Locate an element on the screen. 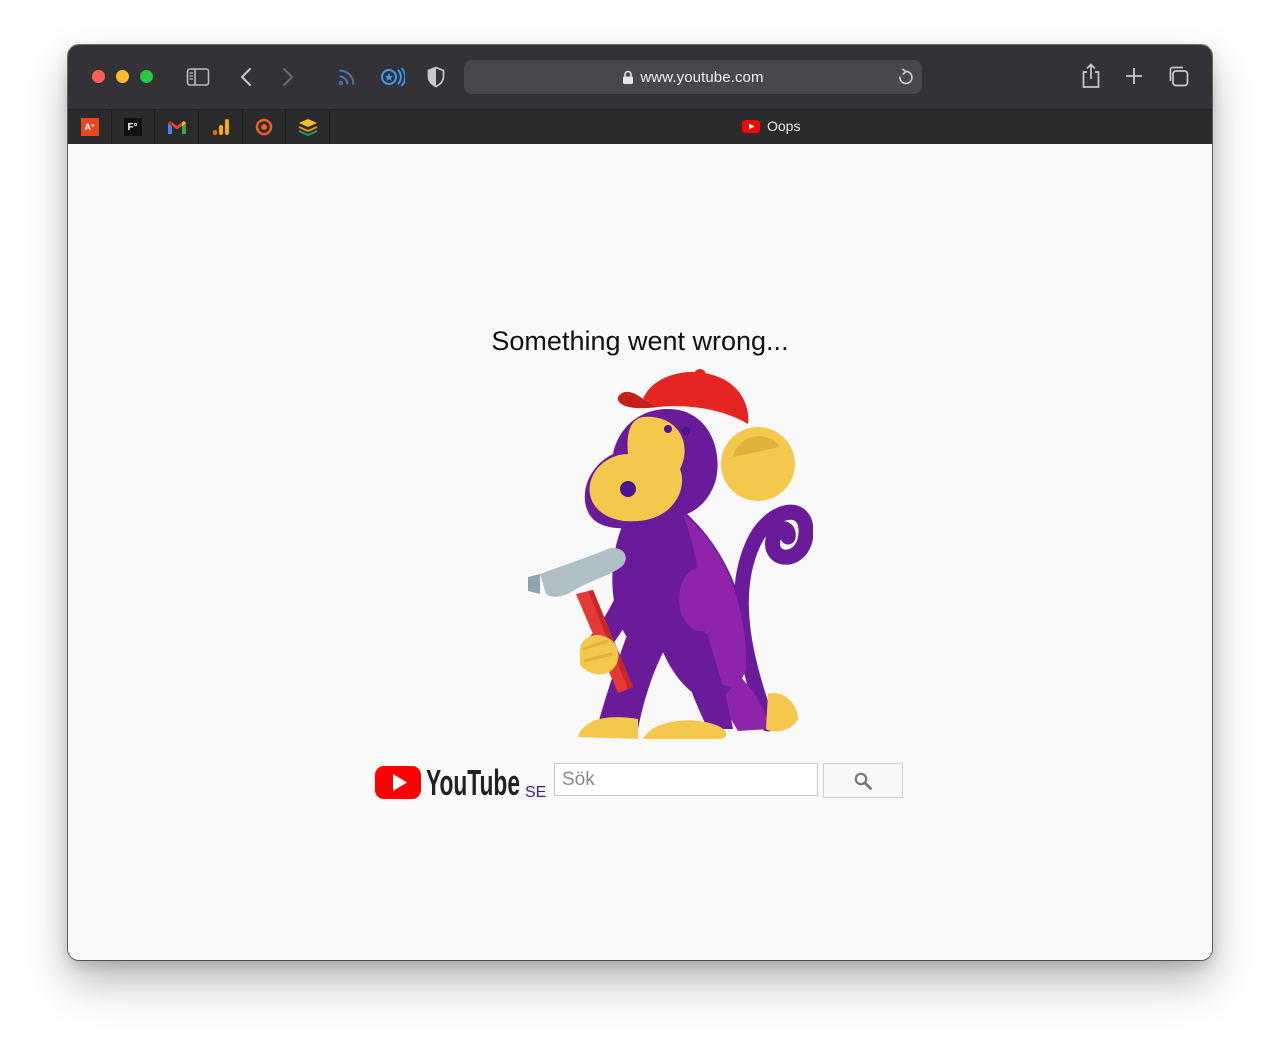 The width and height of the screenshot is (1280, 1050). favorite-affinity: A° is located at coordinates (90, 127).